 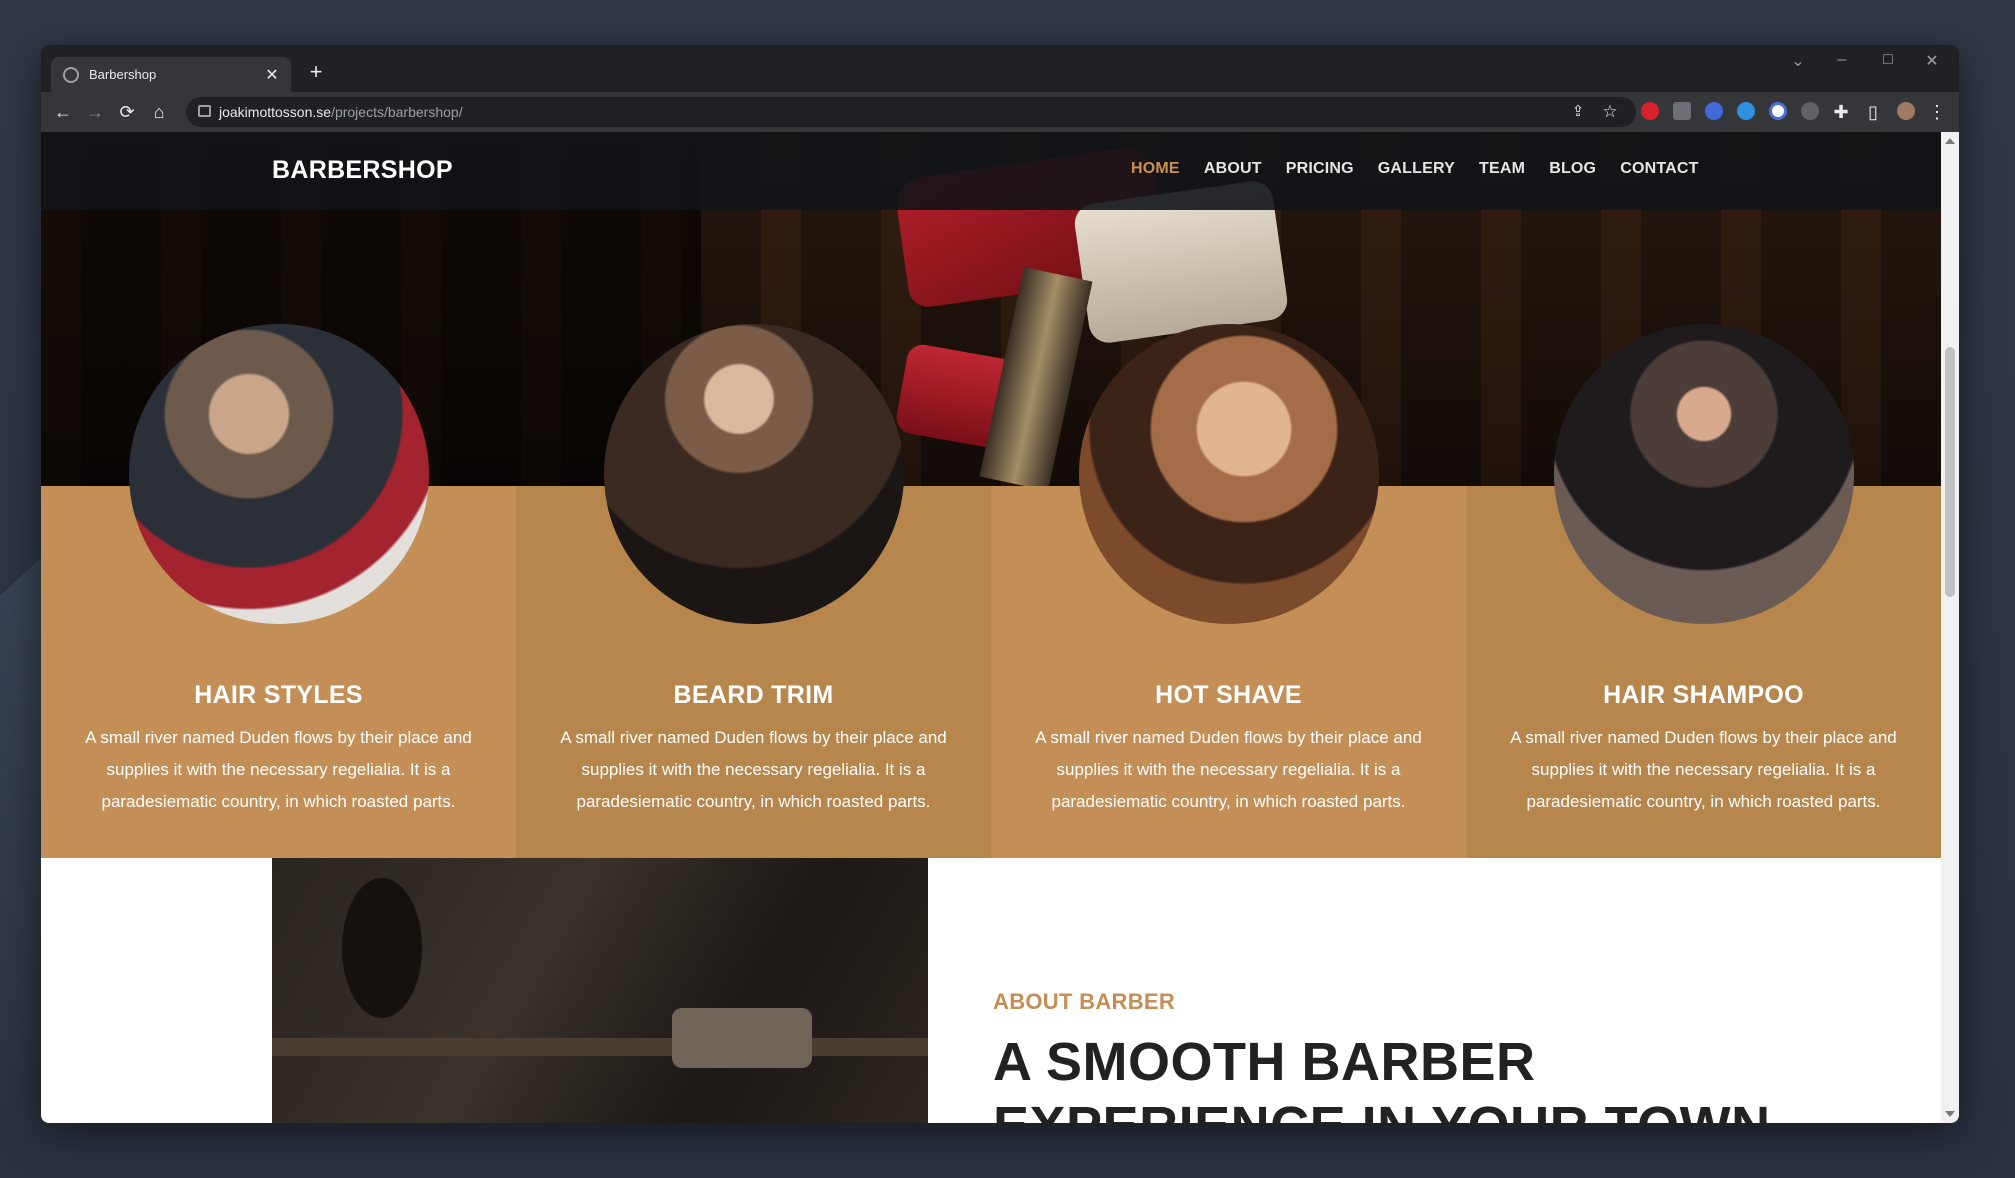 What do you see at coordinates (754, 474) in the screenshot?
I see `beard-trim-photo` at bounding box center [754, 474].